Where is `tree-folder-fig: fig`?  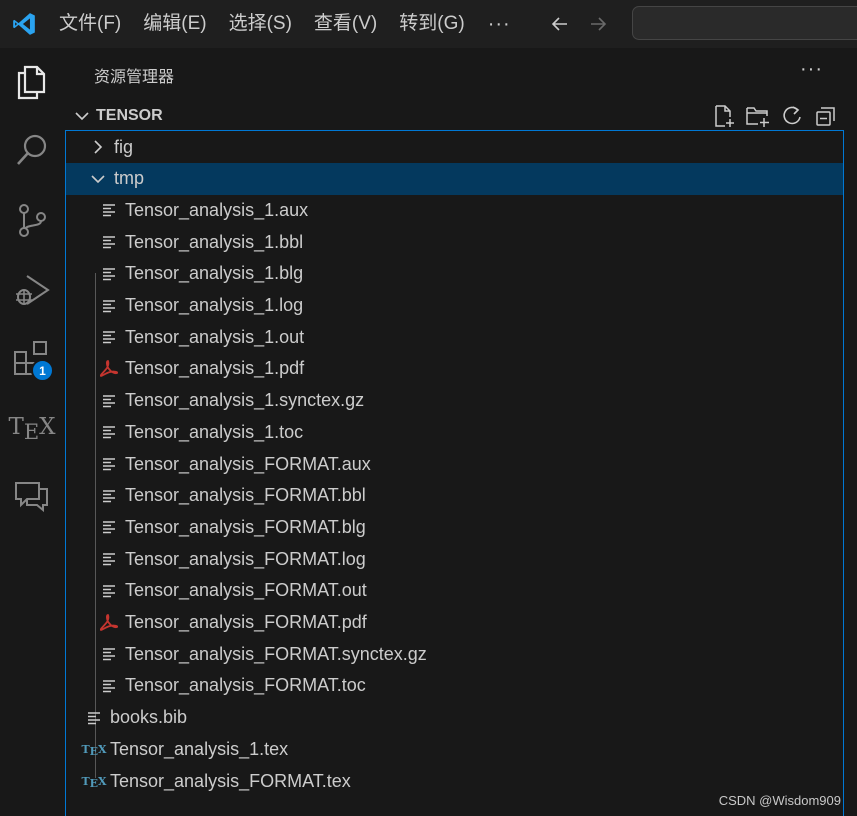
tree-folder-fig: fig is located at coordinates (454, 147).